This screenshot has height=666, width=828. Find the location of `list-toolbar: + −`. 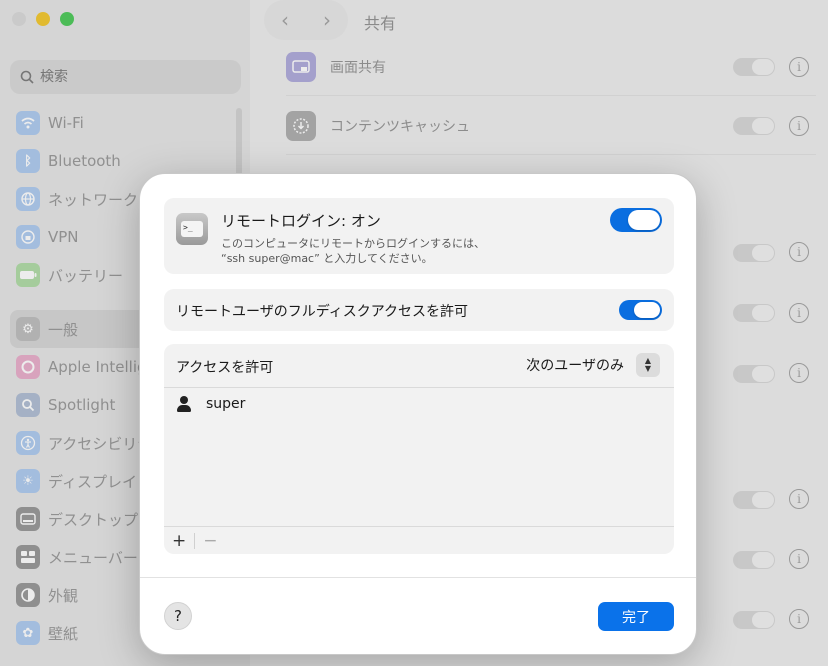

list-toolbar: + − is located at coordinates (419, 540).